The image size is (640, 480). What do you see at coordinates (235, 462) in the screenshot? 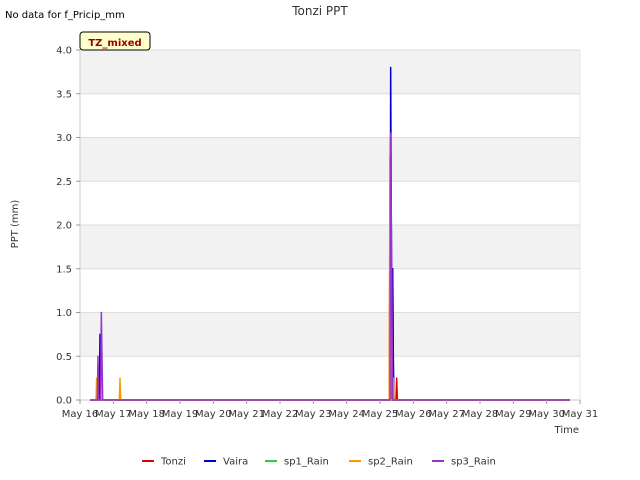
I see `legend-label: Vaira` at bounding box center [235, 462].